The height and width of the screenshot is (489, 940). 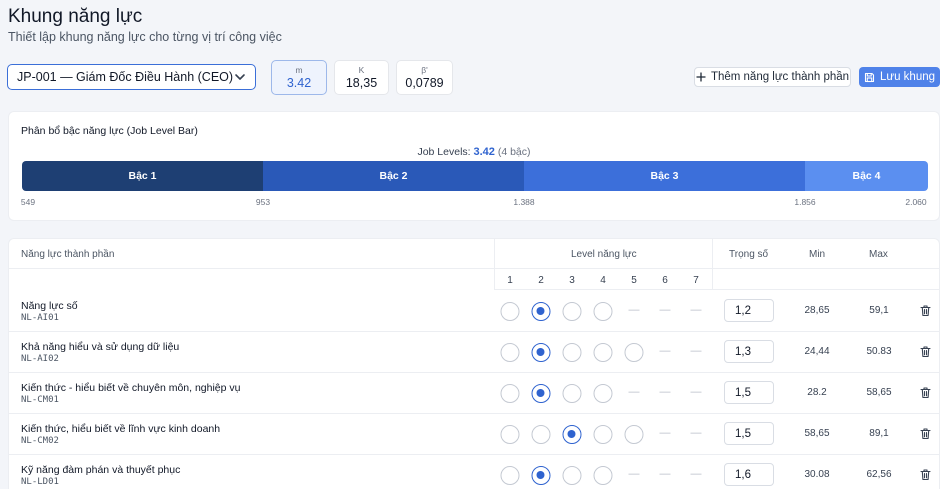 What do you see at coordinates (879, 392) in the screenshot?
I see `max-value: 58,65` at bounding box center [879, 392].